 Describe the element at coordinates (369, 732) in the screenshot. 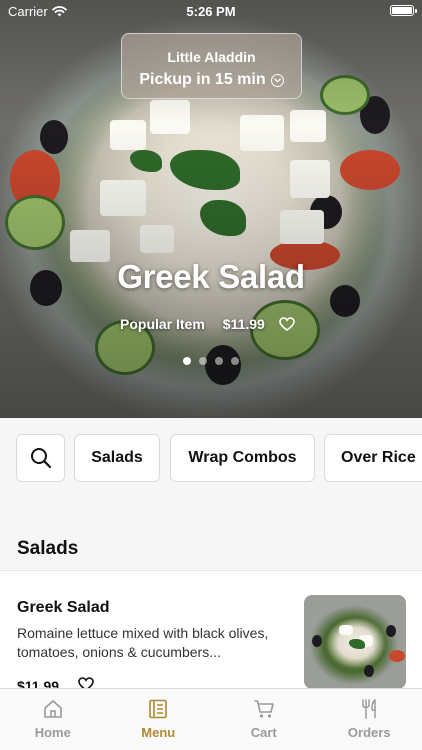

I see `tab-label: Orders` at that location.